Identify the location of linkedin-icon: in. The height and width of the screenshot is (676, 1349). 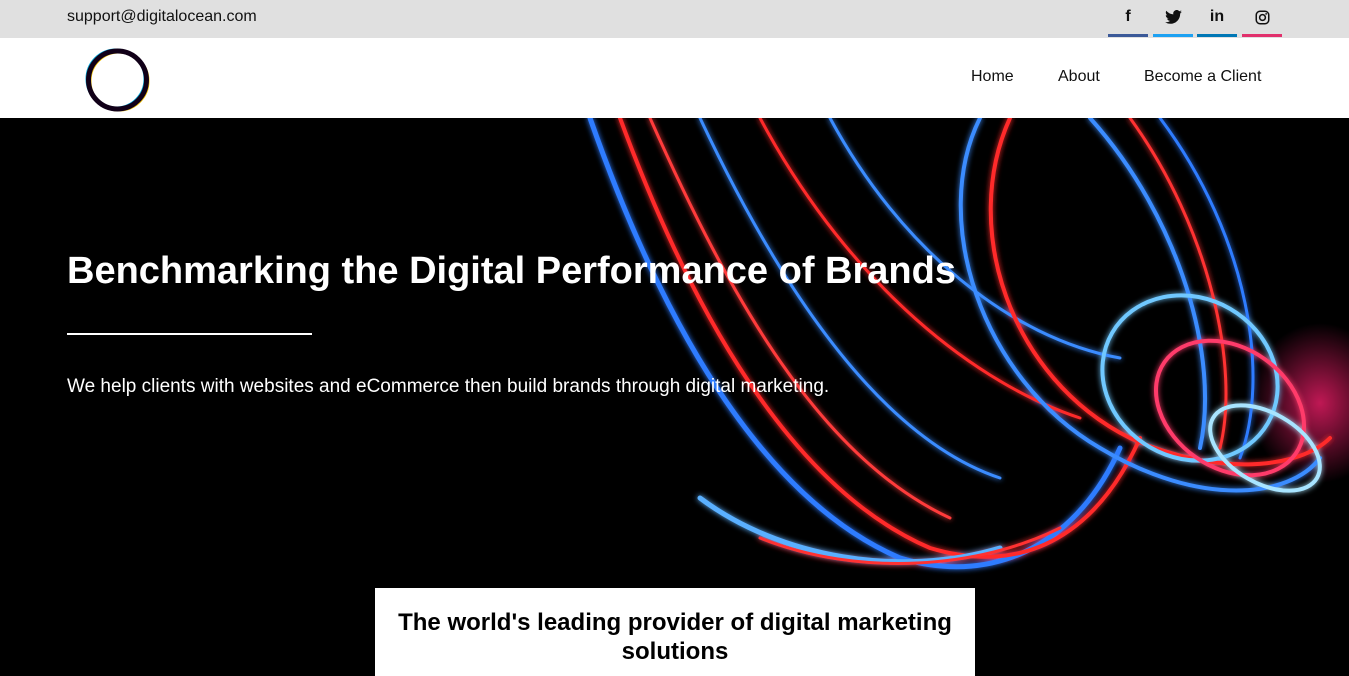
(1217, 16).